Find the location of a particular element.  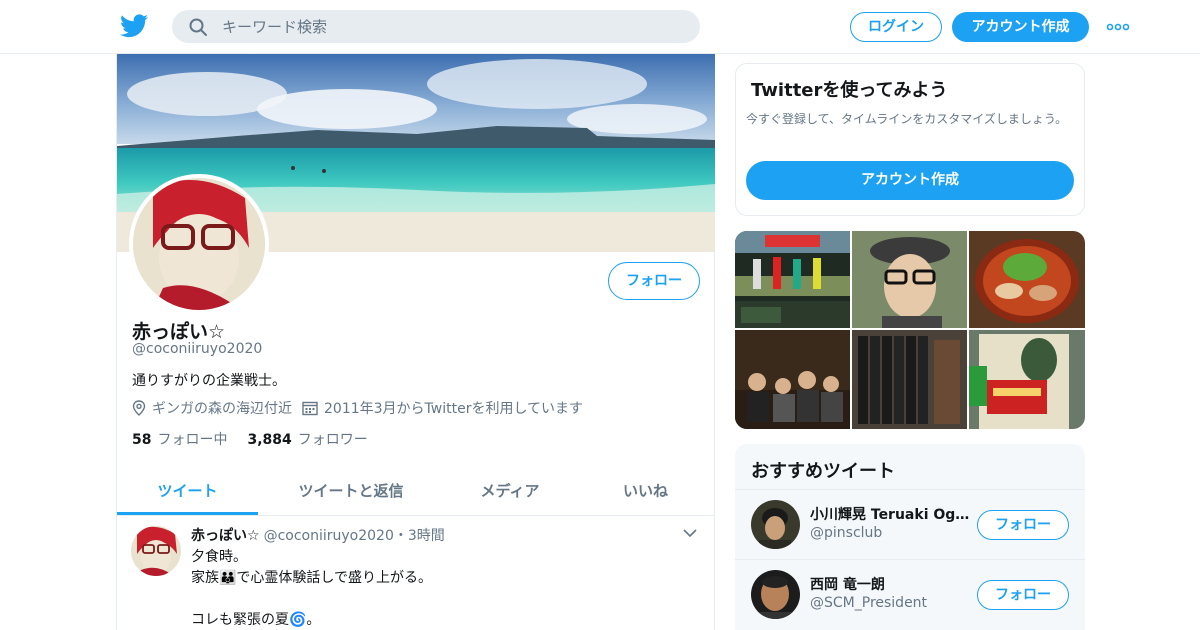

tweet-time: ・3時間 is located at coordinates (419, 536).